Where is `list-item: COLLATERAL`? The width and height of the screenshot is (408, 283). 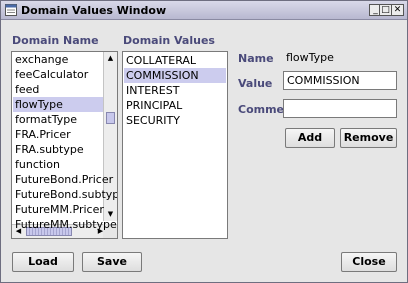 list-item: COLLATERAL is located at coordinates (175, 60).